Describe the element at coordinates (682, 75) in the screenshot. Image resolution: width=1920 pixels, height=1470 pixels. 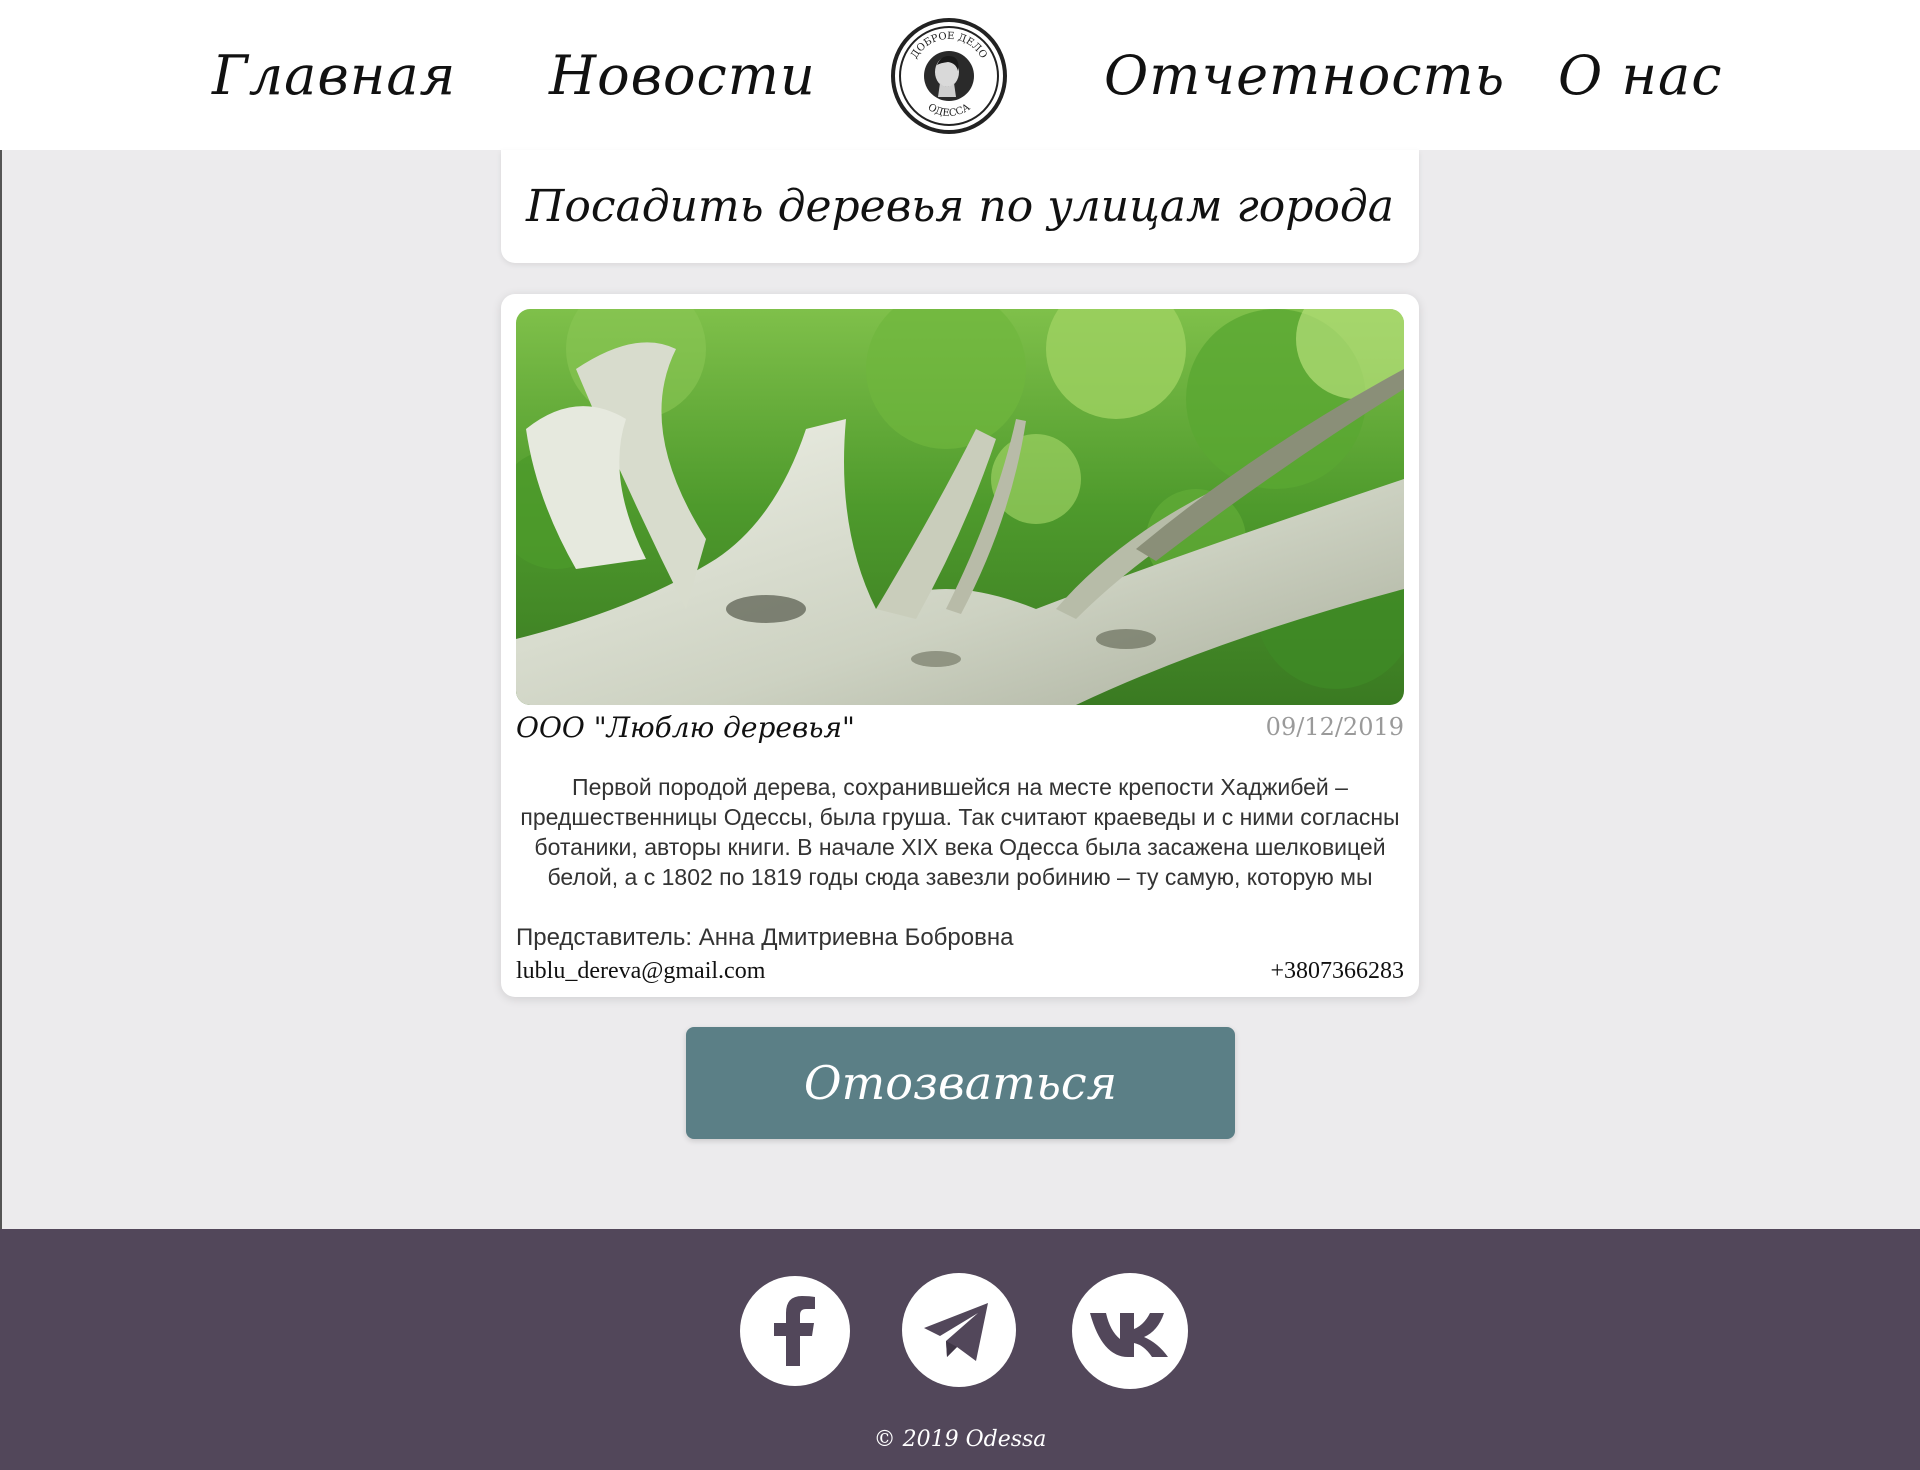
I see `nav-news: Новости` at that location.